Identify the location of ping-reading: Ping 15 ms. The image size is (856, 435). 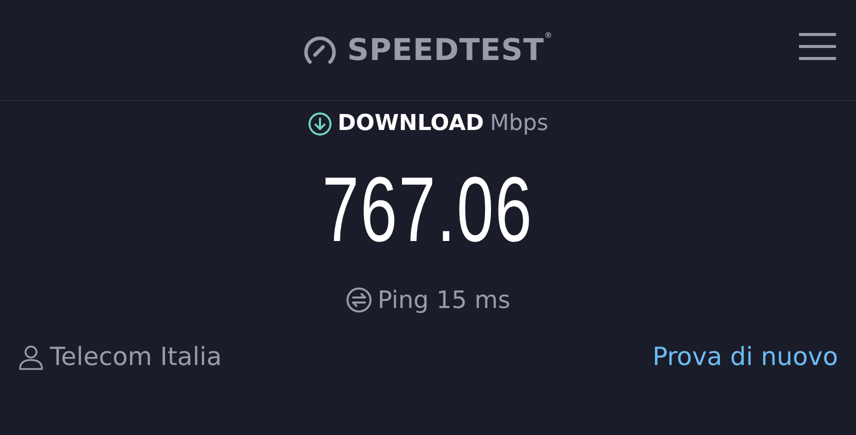
(444, 300).